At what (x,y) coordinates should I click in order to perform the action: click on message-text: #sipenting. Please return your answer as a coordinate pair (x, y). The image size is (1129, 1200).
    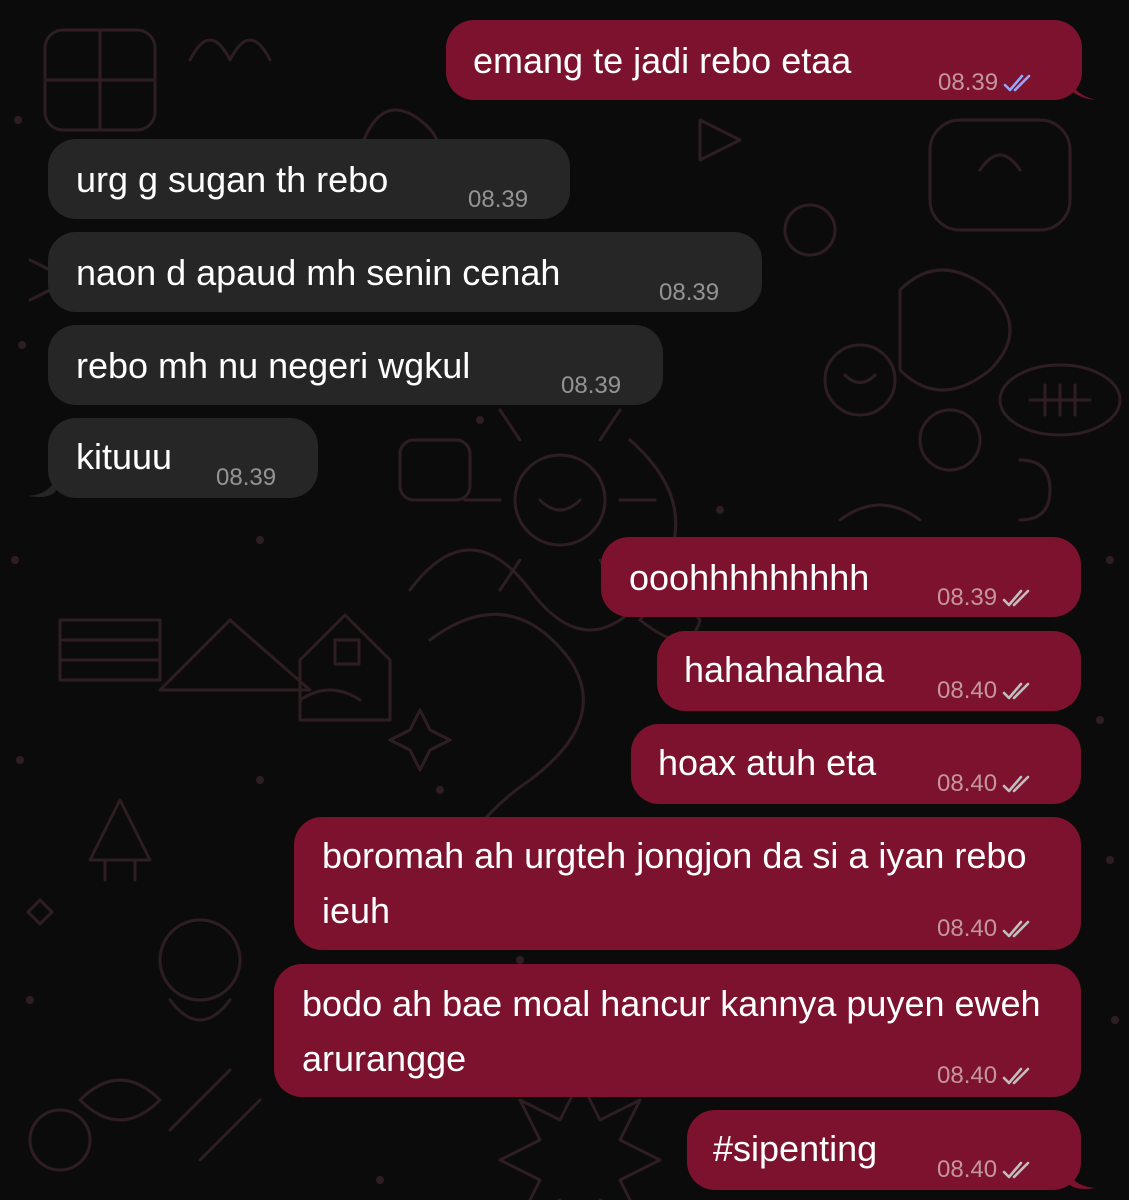
    Looking at the image, I should click on (795, 1148).